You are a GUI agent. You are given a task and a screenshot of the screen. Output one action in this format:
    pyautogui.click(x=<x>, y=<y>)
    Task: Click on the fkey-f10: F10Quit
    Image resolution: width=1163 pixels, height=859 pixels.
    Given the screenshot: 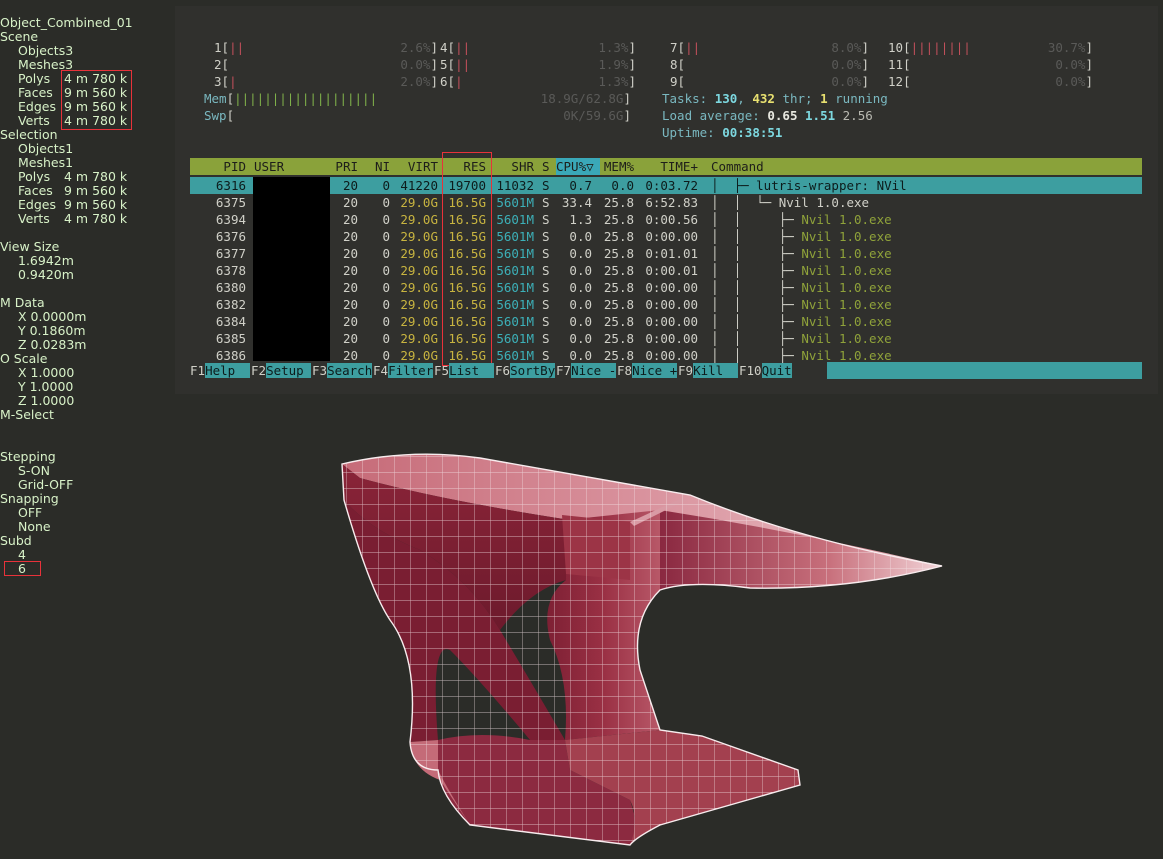 What is the action you would take?
    pyautogui.click(x=765, y=370)
    